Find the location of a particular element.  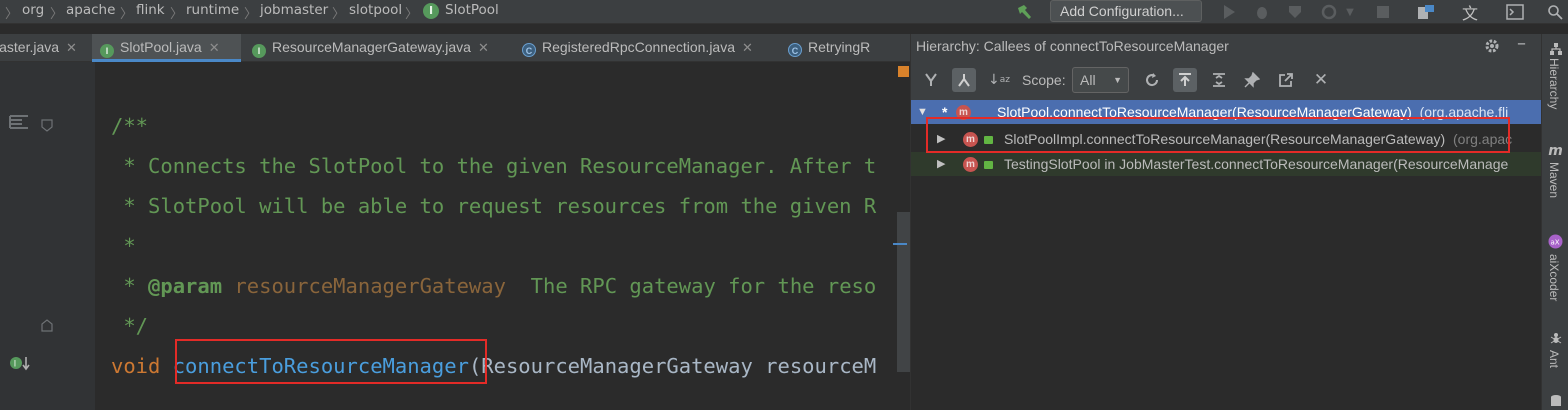

refresh-icon is located at coordinates (1152, 80).